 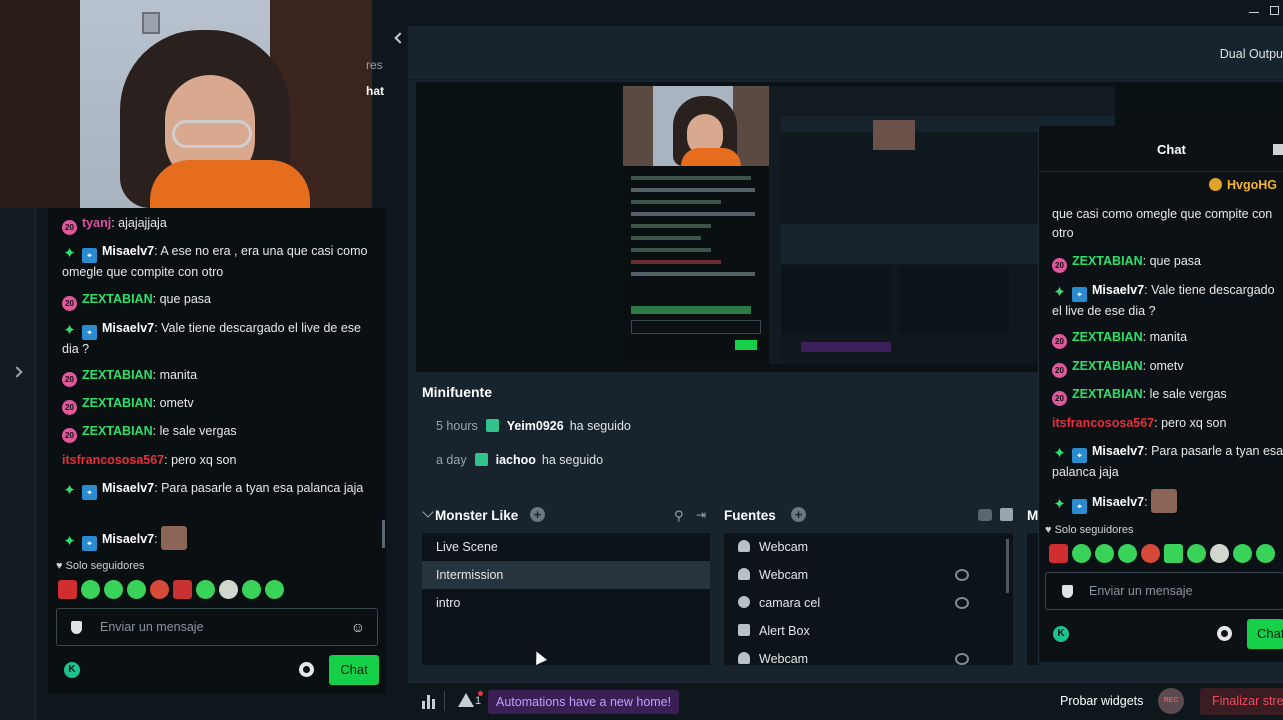 I want to click on audio-toggle-icon, so click(x=985, y=515).